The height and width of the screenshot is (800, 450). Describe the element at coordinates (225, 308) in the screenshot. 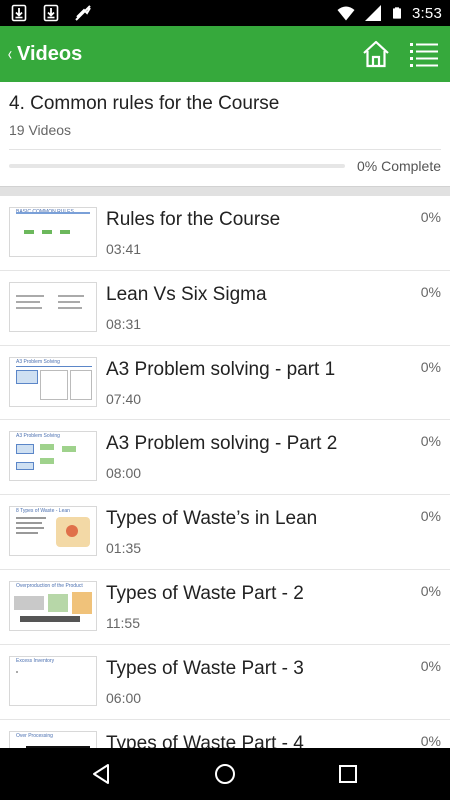

I see `video-list-item: Lean Vs Six Sigma 08:31 0%` at that location.